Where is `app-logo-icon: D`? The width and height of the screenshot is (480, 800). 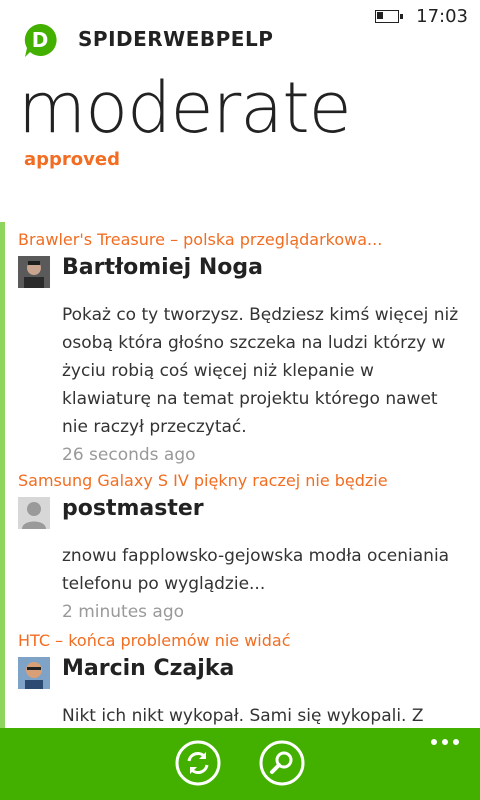
app-logo-icon: D is located at coordinates (40, 40).